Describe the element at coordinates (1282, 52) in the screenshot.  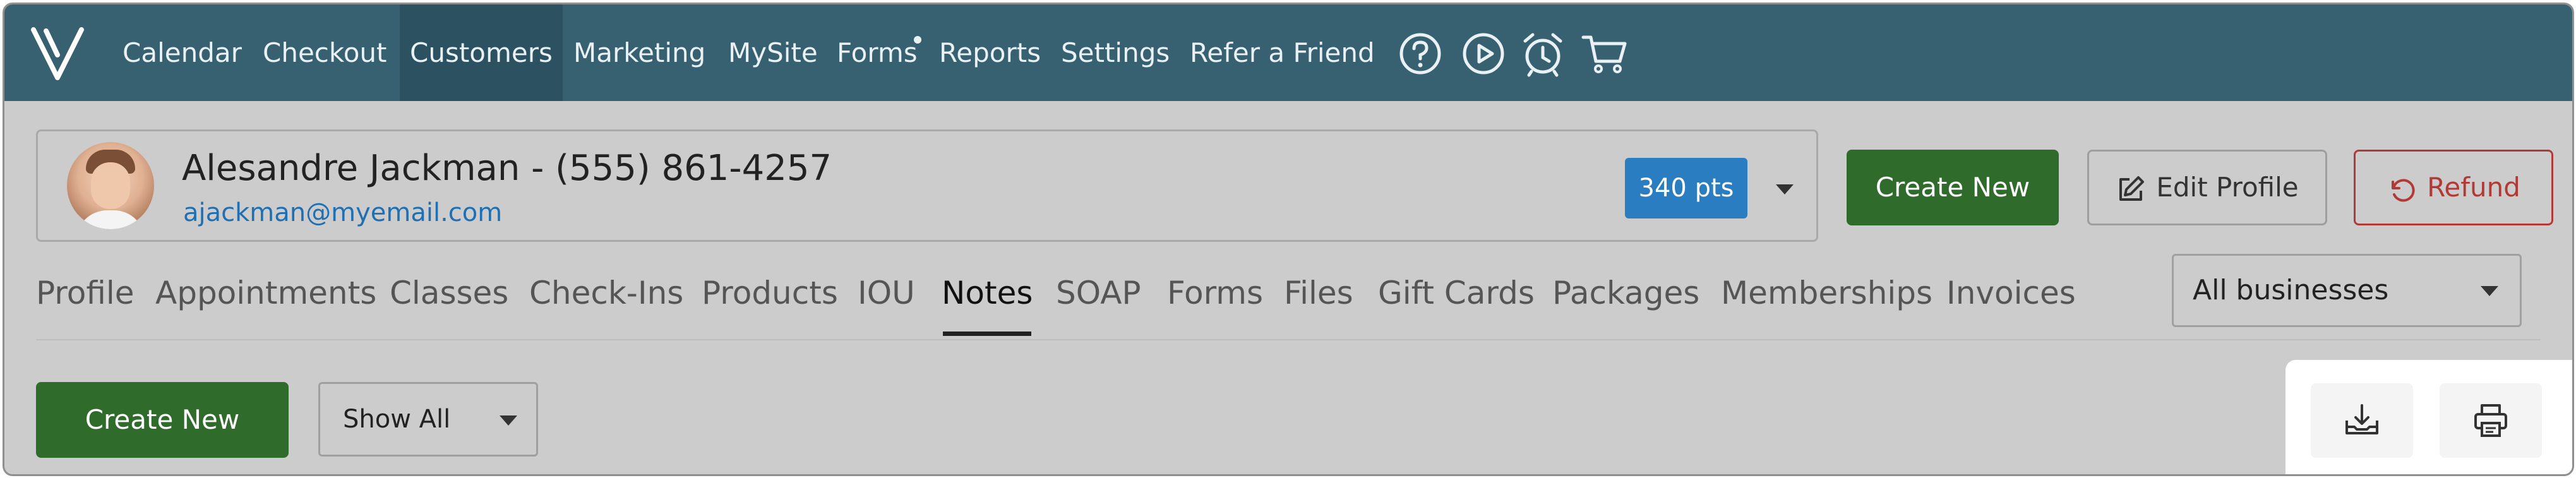
I see `nav-refer-a-friend: Refer a Friend` at that location.